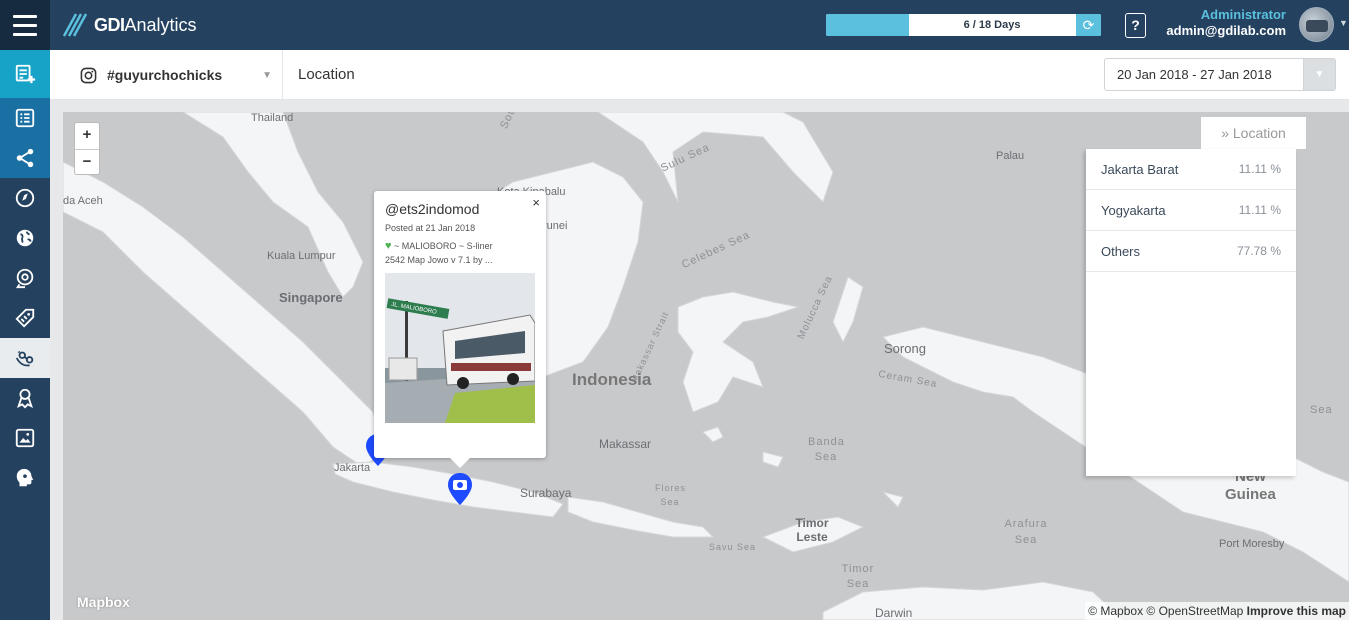  Describe the element at coordinates (1252, 544) in the screenshot. I see `map-label: Port Moresby` at that location.